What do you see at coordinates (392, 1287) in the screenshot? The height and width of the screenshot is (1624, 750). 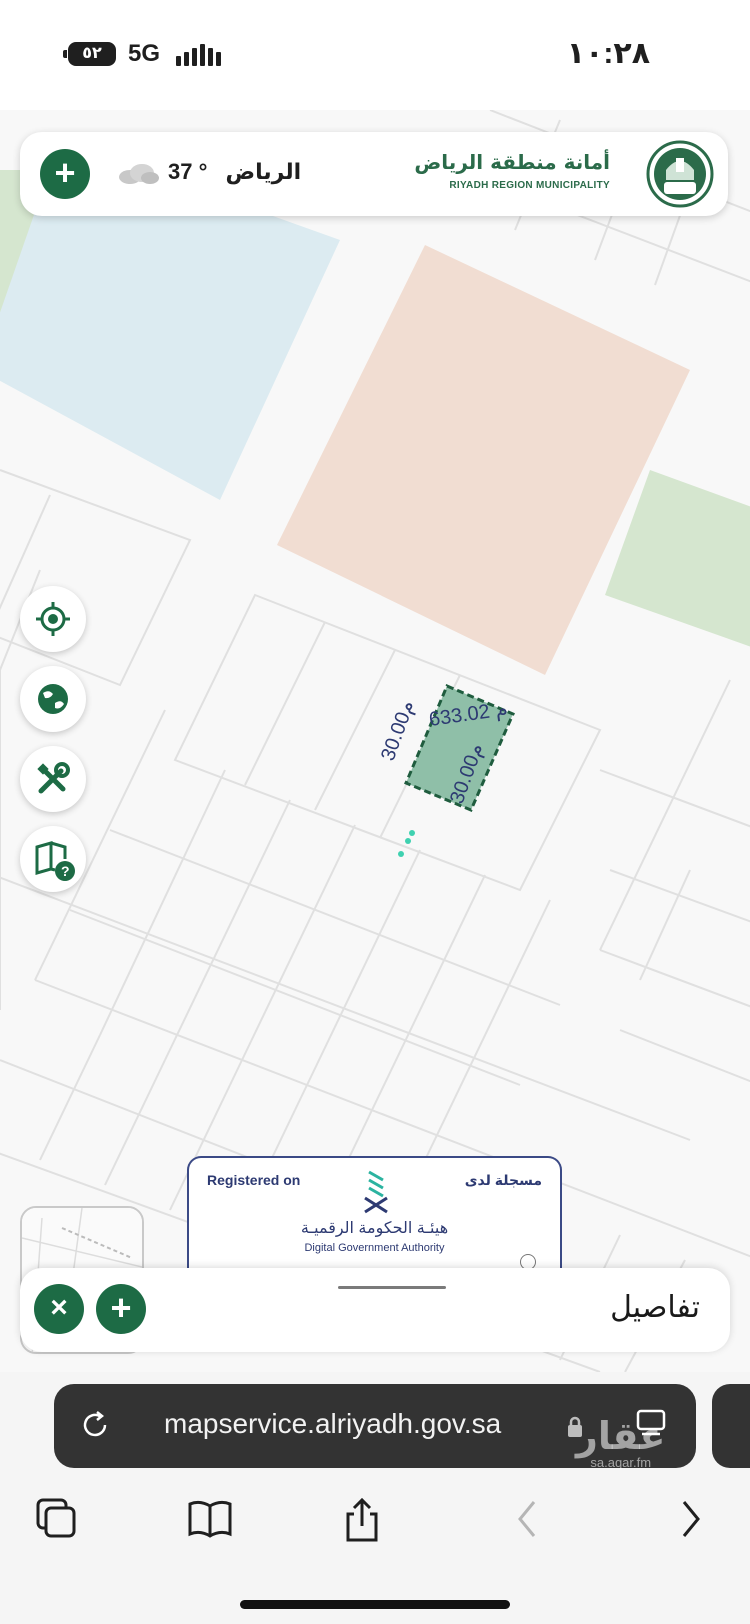 I see `drag-handle` at bounding box center [392, 1287].